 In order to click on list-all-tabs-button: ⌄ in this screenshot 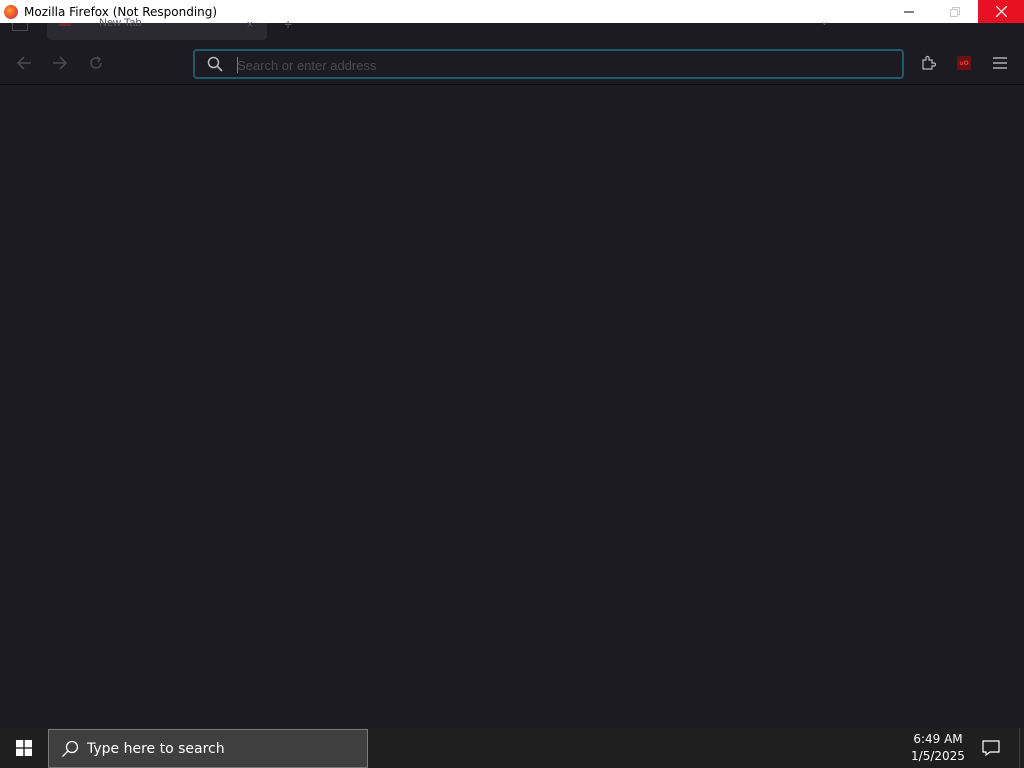, I will do `click(824, 21)`.